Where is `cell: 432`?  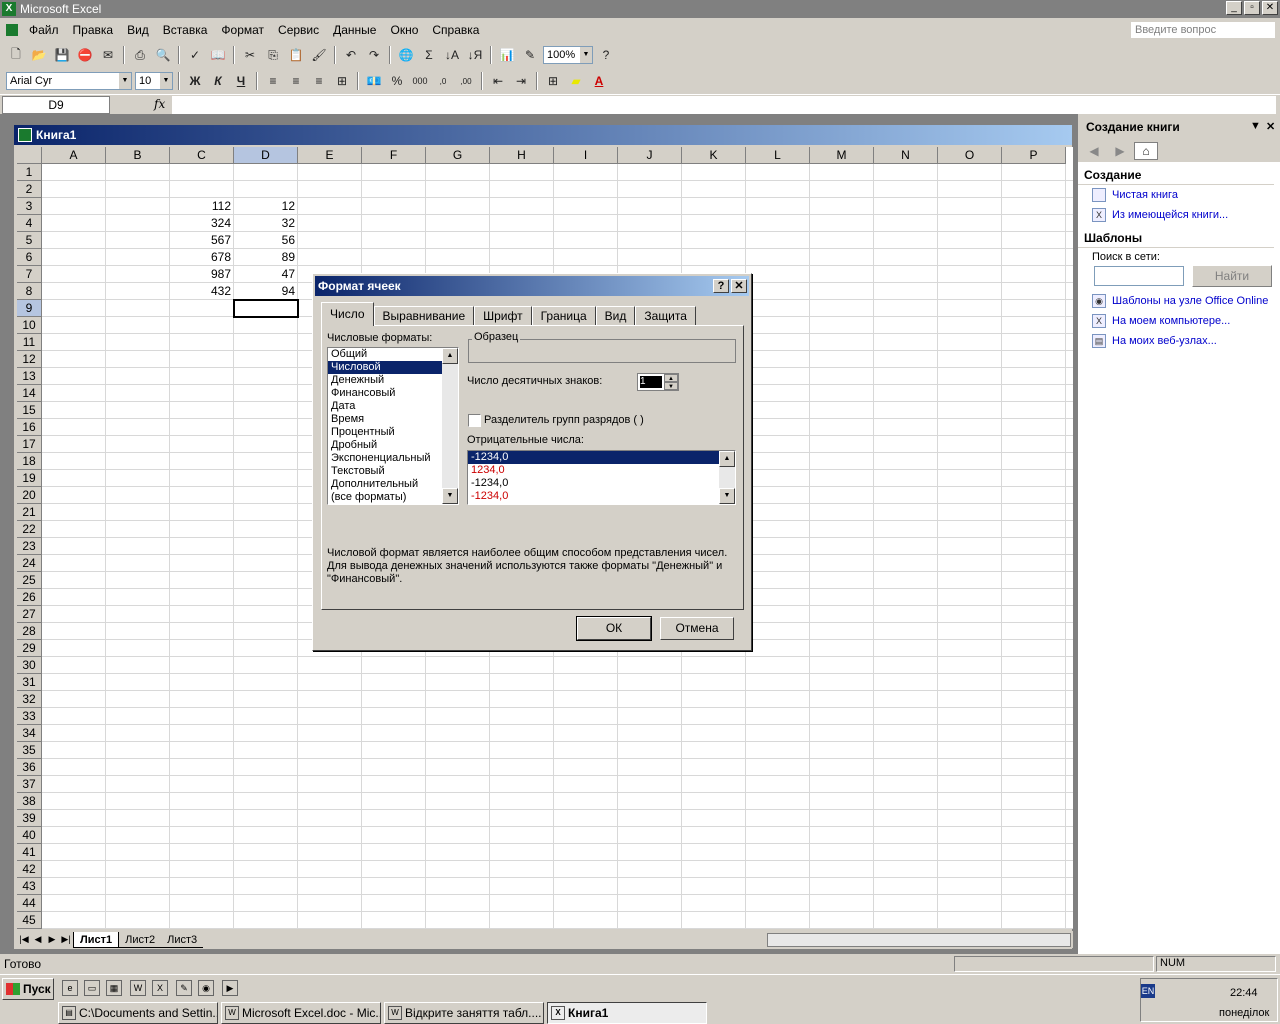
cell: 432 is located at coordinates (202, 291).